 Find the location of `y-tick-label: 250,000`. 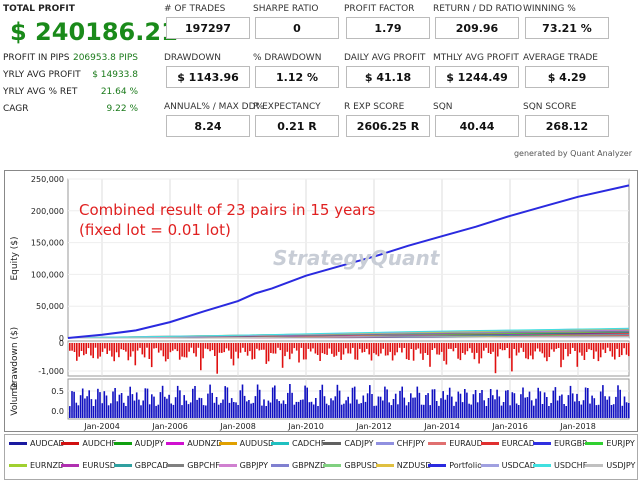

y-tick-label: 250,000 is located at coordinates (47, 179).